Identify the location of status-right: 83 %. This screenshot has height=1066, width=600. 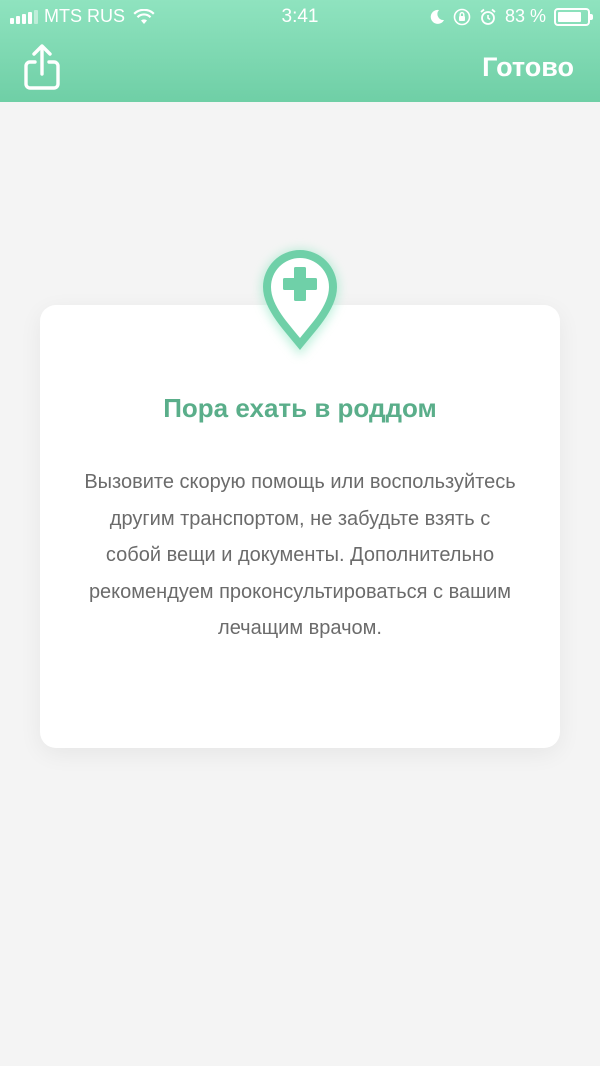
(511, 16).